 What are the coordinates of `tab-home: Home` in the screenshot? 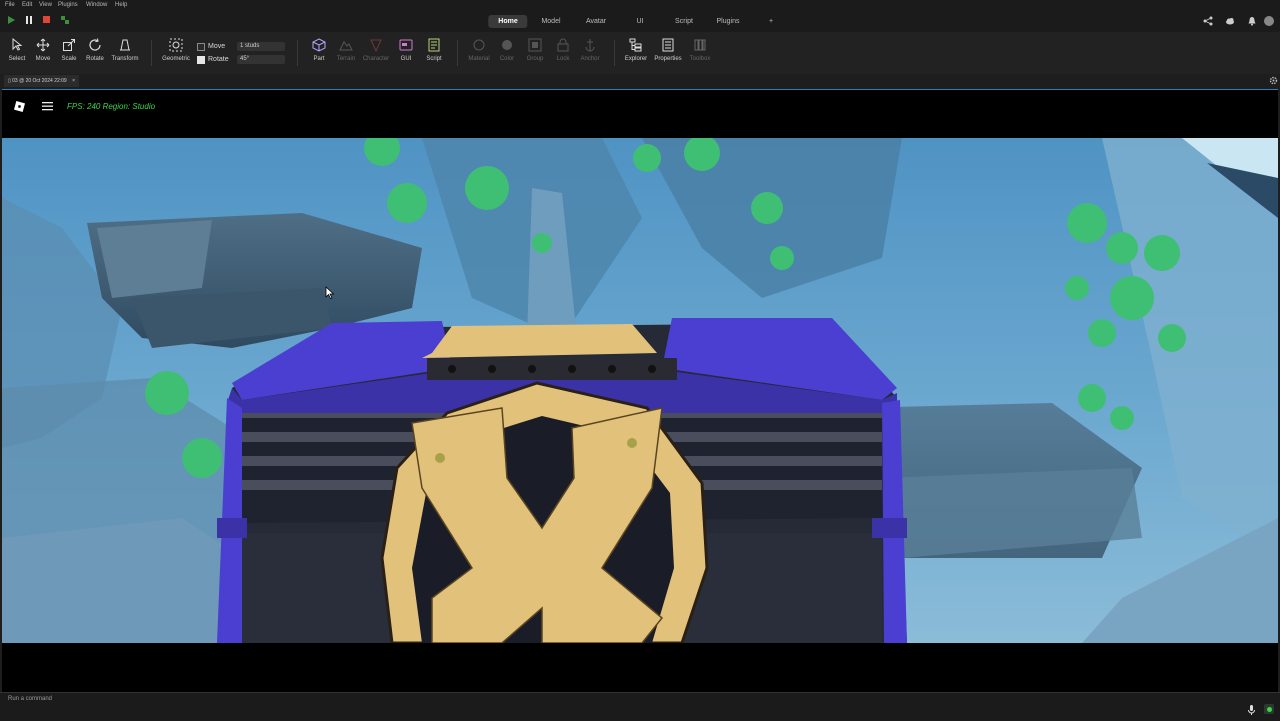 It's located at (508, 21).